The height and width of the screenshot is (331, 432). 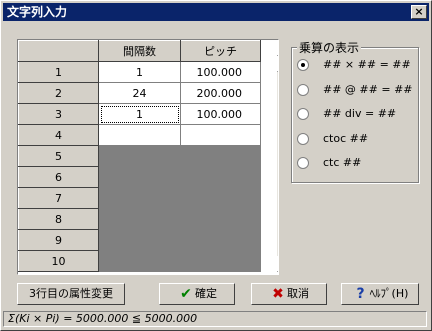 What do you see at coordinates (220, 51) in the screenshot?
I see `column-header-pitch: ピッチ` at bounding box center [220, 51].